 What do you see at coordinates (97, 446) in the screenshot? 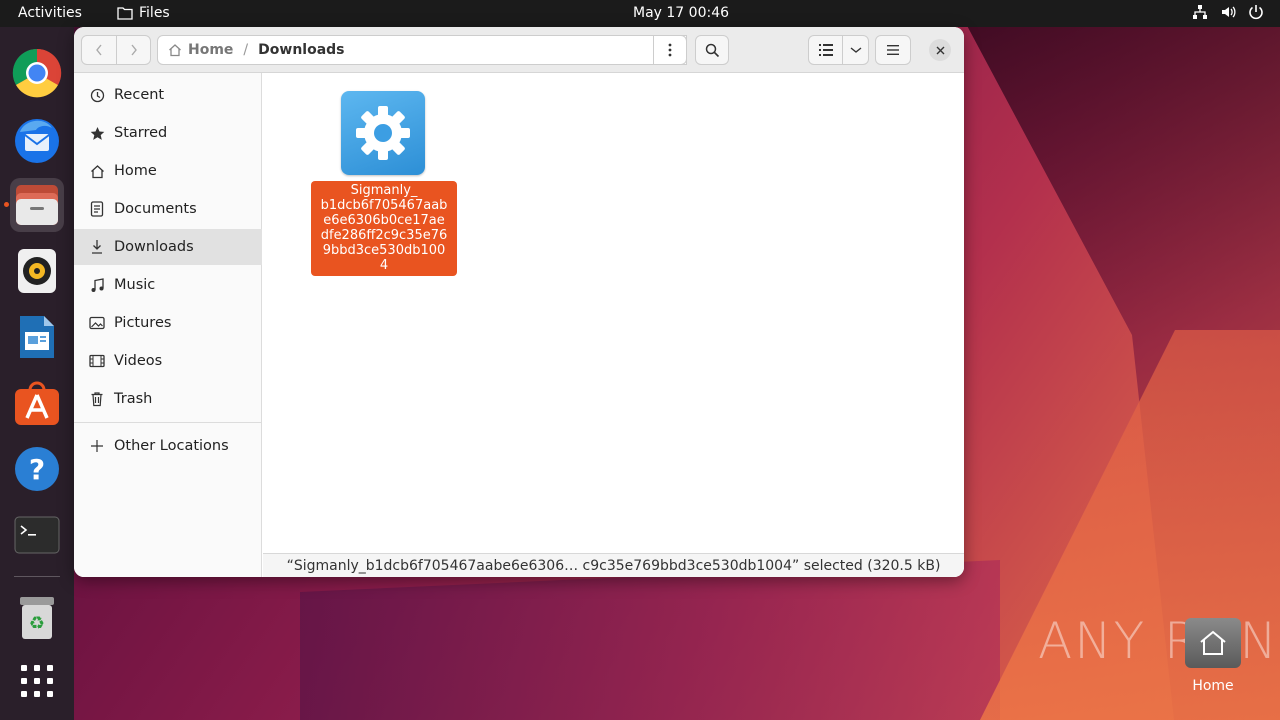
I see `plus-icon` at bounding box center [97, 446].